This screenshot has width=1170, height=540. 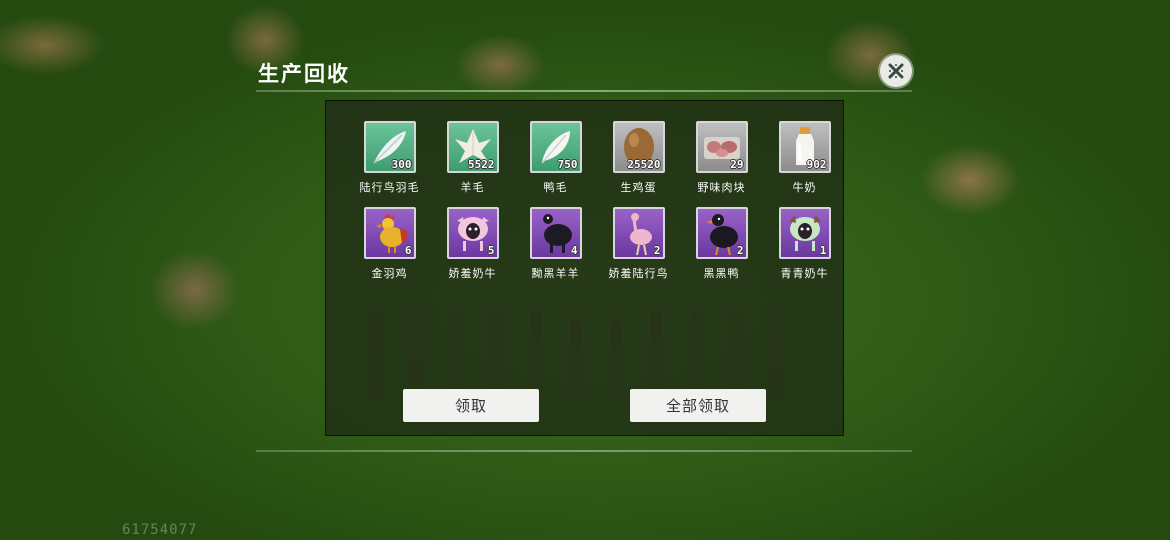 I want to click on close-x-icon, so click(x=896, y=71).